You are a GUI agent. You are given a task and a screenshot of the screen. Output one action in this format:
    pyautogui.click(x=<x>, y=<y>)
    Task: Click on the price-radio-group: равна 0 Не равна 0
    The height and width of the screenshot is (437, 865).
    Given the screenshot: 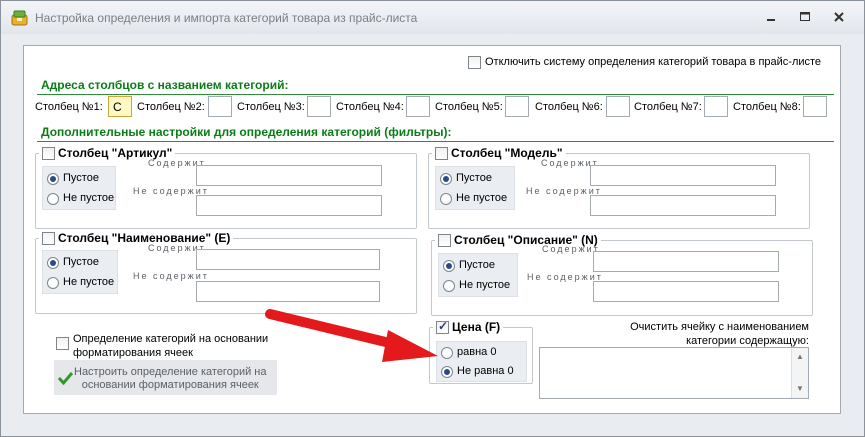 What is the action you would take?
    pyautogui.click(x=481, y=361)
    